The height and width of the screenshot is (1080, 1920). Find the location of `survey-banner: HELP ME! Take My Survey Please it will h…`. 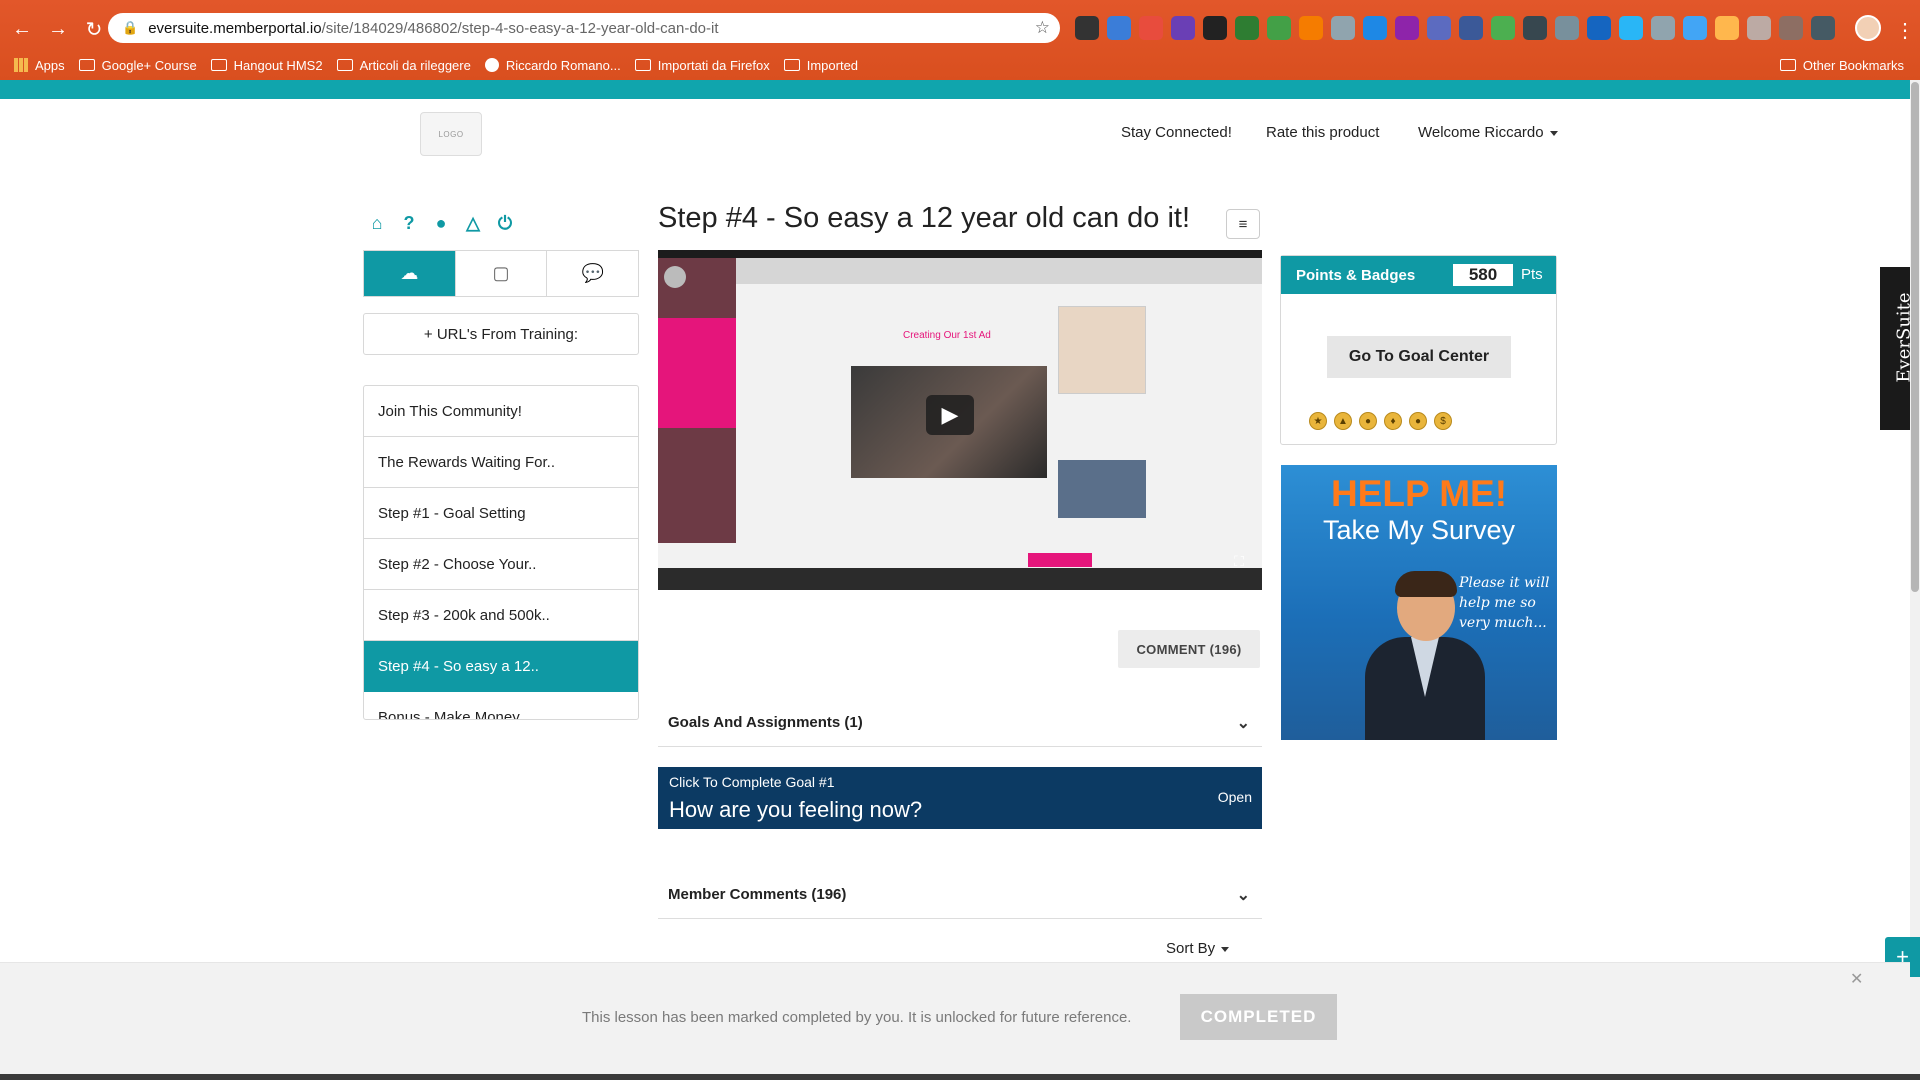

survey-banner: HELP ME! Take My Survey Please it will h… is located at coordinates (1419, 602).